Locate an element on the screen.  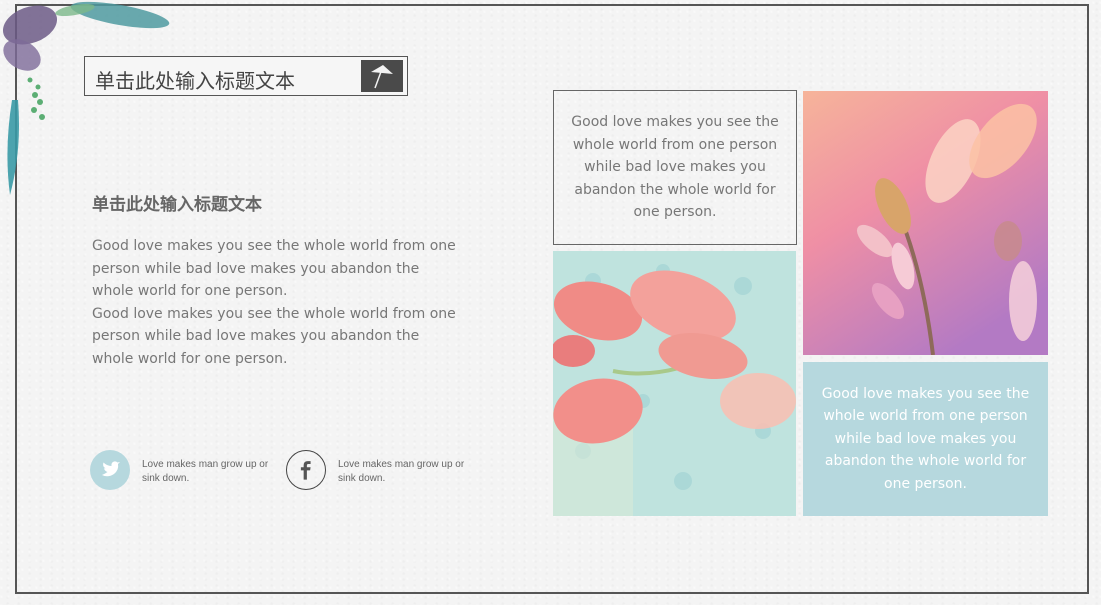
twitter-icon is located at coordinates (110, 470).